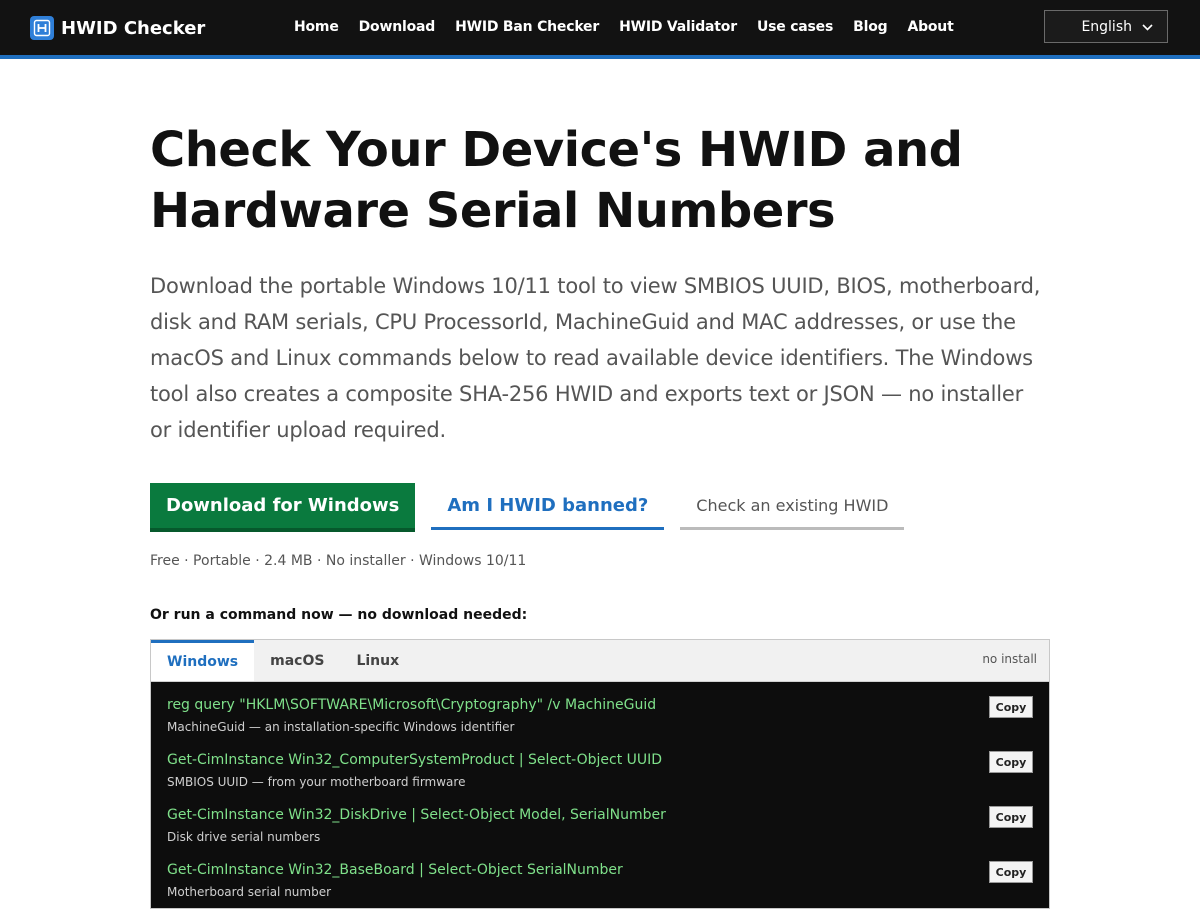  Describe the element at coordinates (600, 661) in the screenshot. I see `os-tabs: Windows macOS Linux no install` at that location.